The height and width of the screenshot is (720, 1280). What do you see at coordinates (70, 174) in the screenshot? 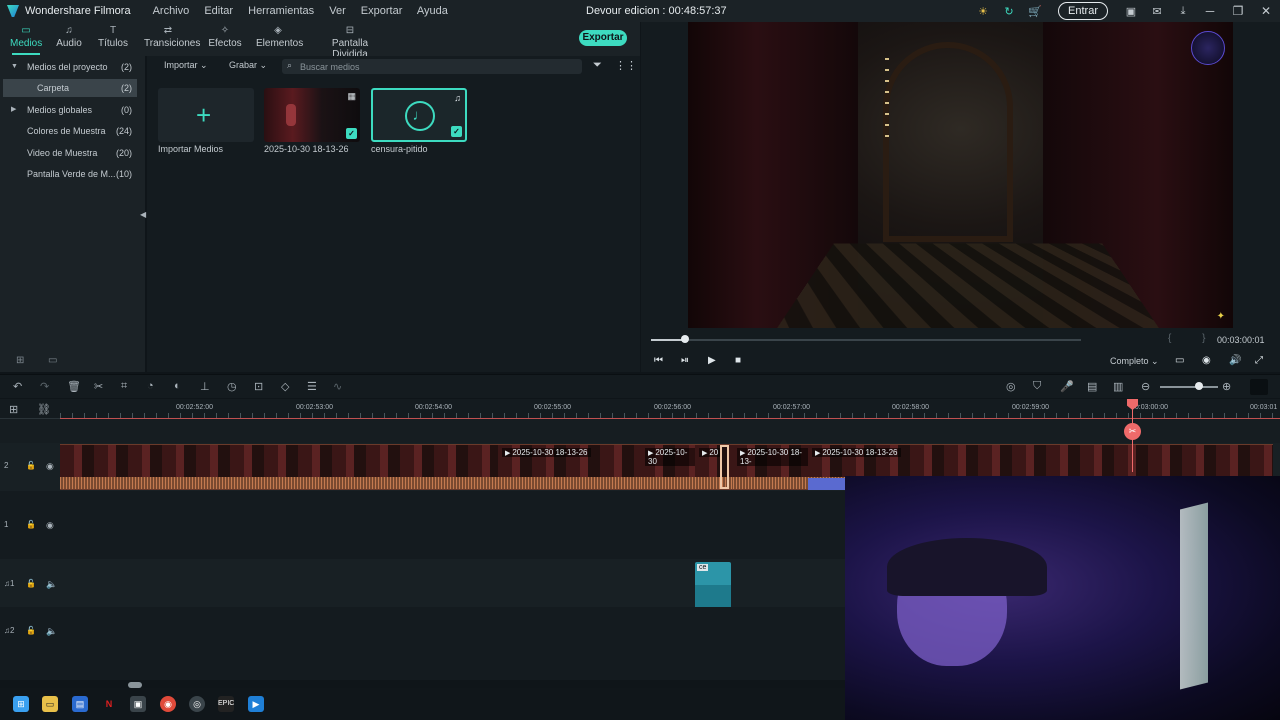
I see `sidebar-item-pantalla-verde: Pantalla Verde de M... (10)` at bounding box center [70, 174].